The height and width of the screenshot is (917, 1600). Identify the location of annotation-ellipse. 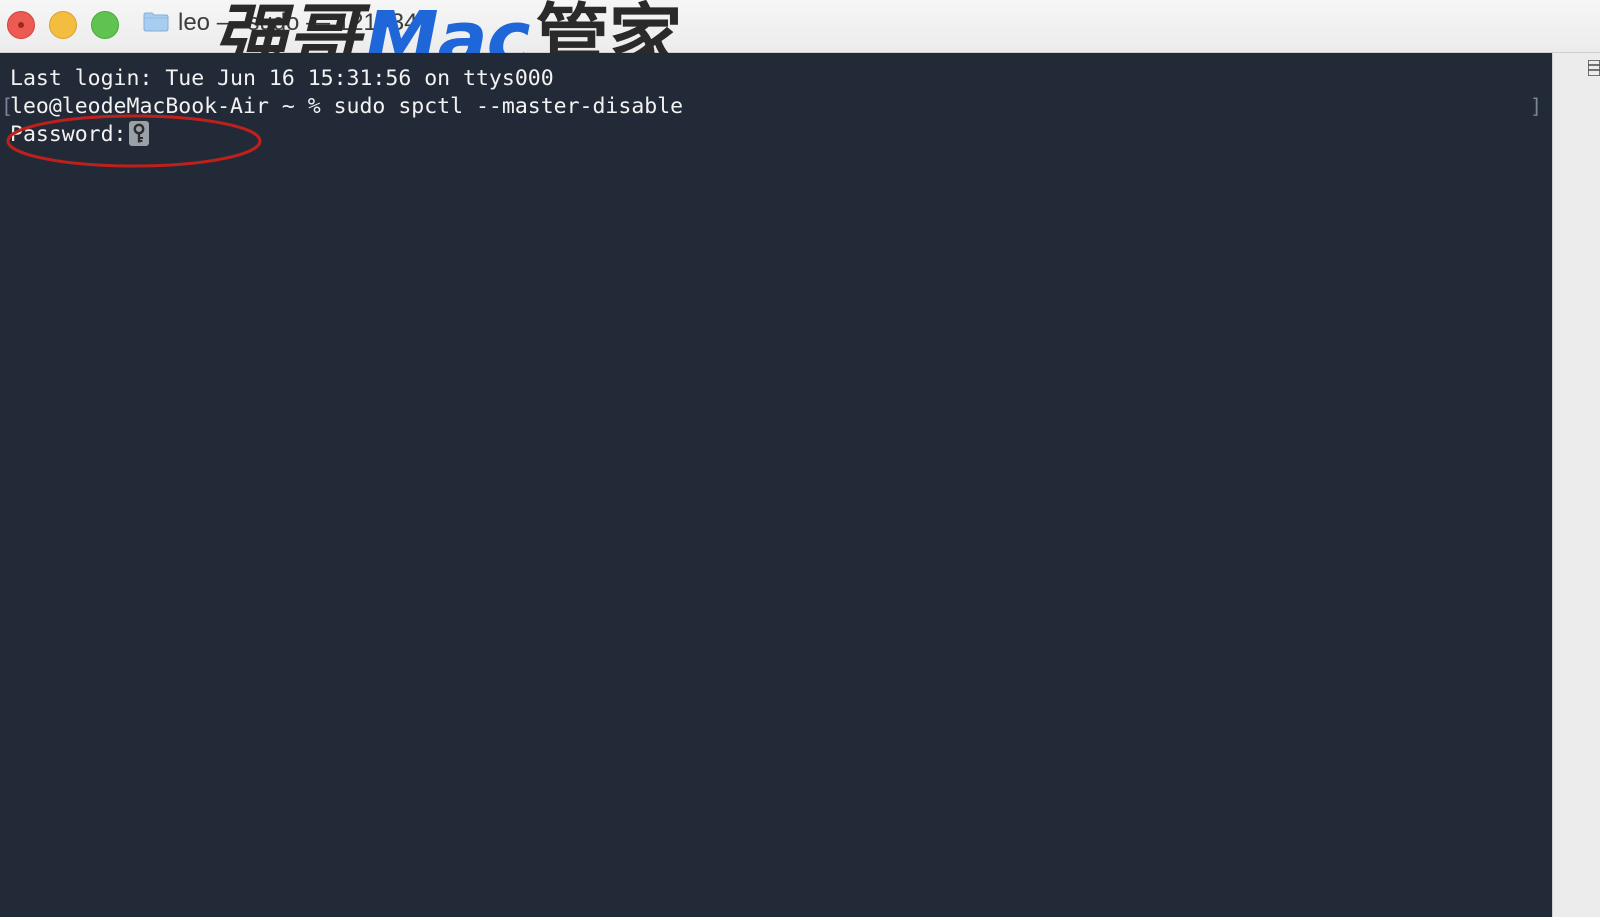
(134, 141).